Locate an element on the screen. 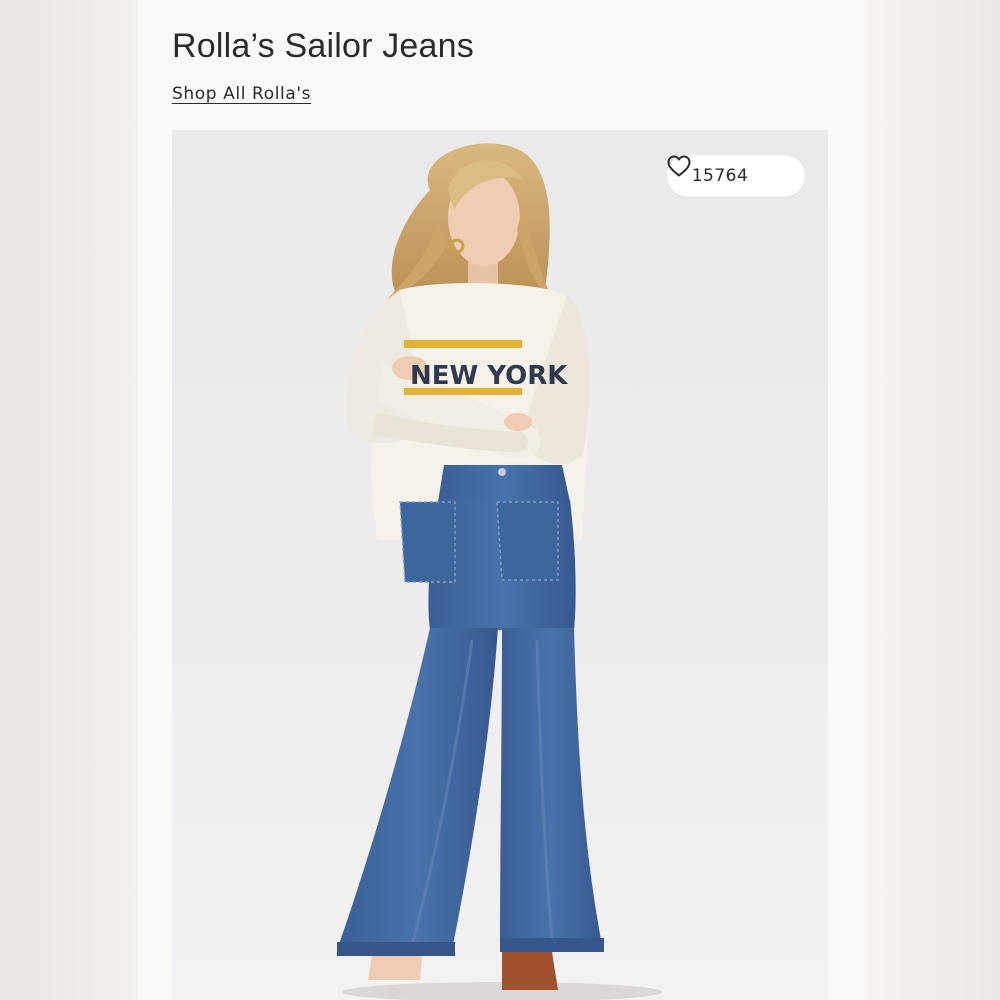 This screenshot has height=1000, width=1000. sweatshirt-print: NEW YORK is located at coordinates (489, 376).